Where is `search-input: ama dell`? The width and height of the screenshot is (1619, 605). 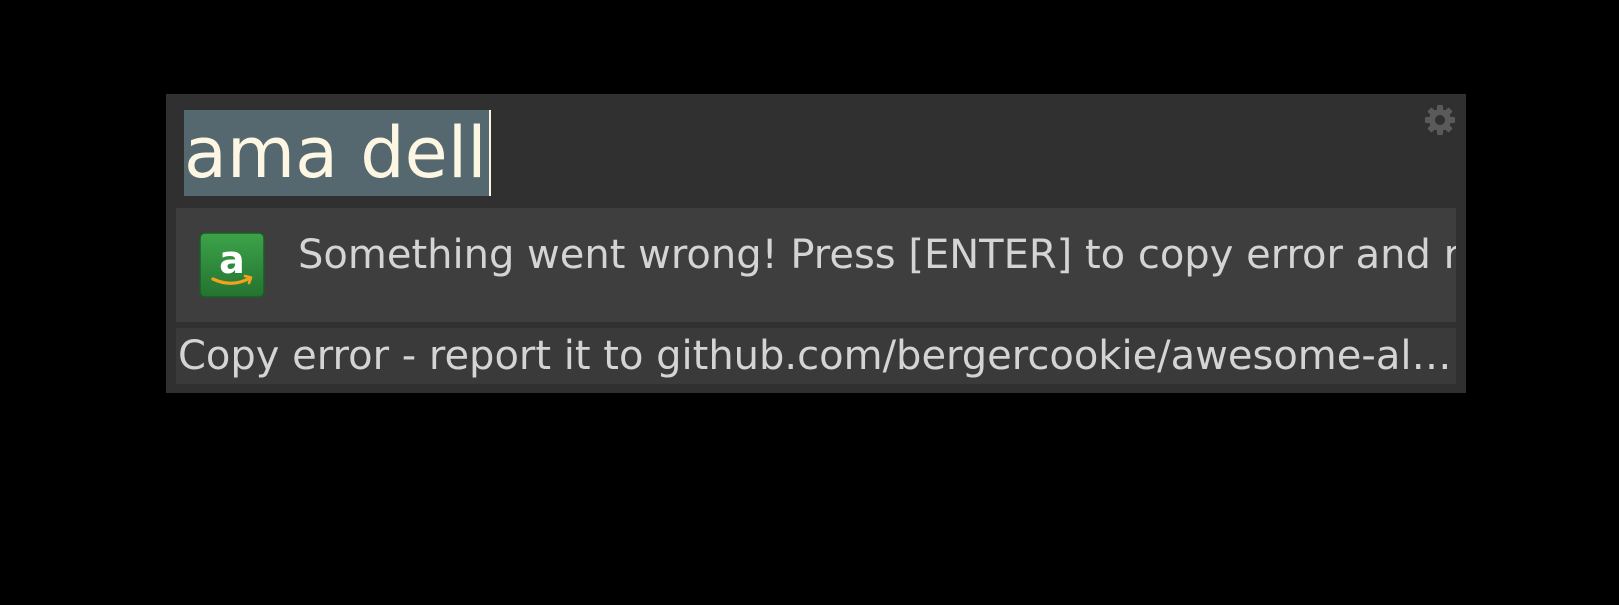
search-input: ama dell is located at coordinates (337, 153).